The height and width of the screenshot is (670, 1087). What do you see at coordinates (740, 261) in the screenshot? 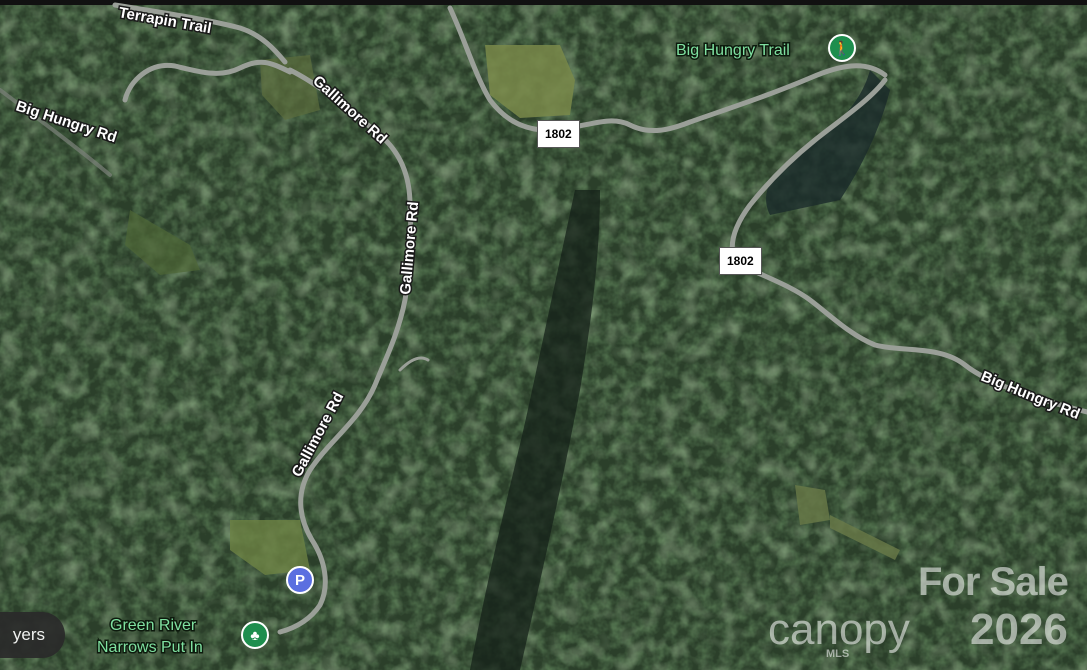
I see `route-shield-1802-mid: 1802` at bounding box center [740, 261].